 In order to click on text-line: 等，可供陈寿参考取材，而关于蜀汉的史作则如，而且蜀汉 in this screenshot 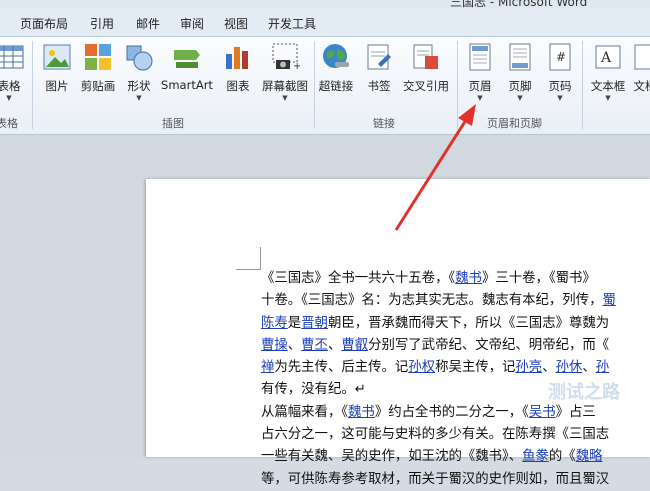, I will do `click(455, 480)`.